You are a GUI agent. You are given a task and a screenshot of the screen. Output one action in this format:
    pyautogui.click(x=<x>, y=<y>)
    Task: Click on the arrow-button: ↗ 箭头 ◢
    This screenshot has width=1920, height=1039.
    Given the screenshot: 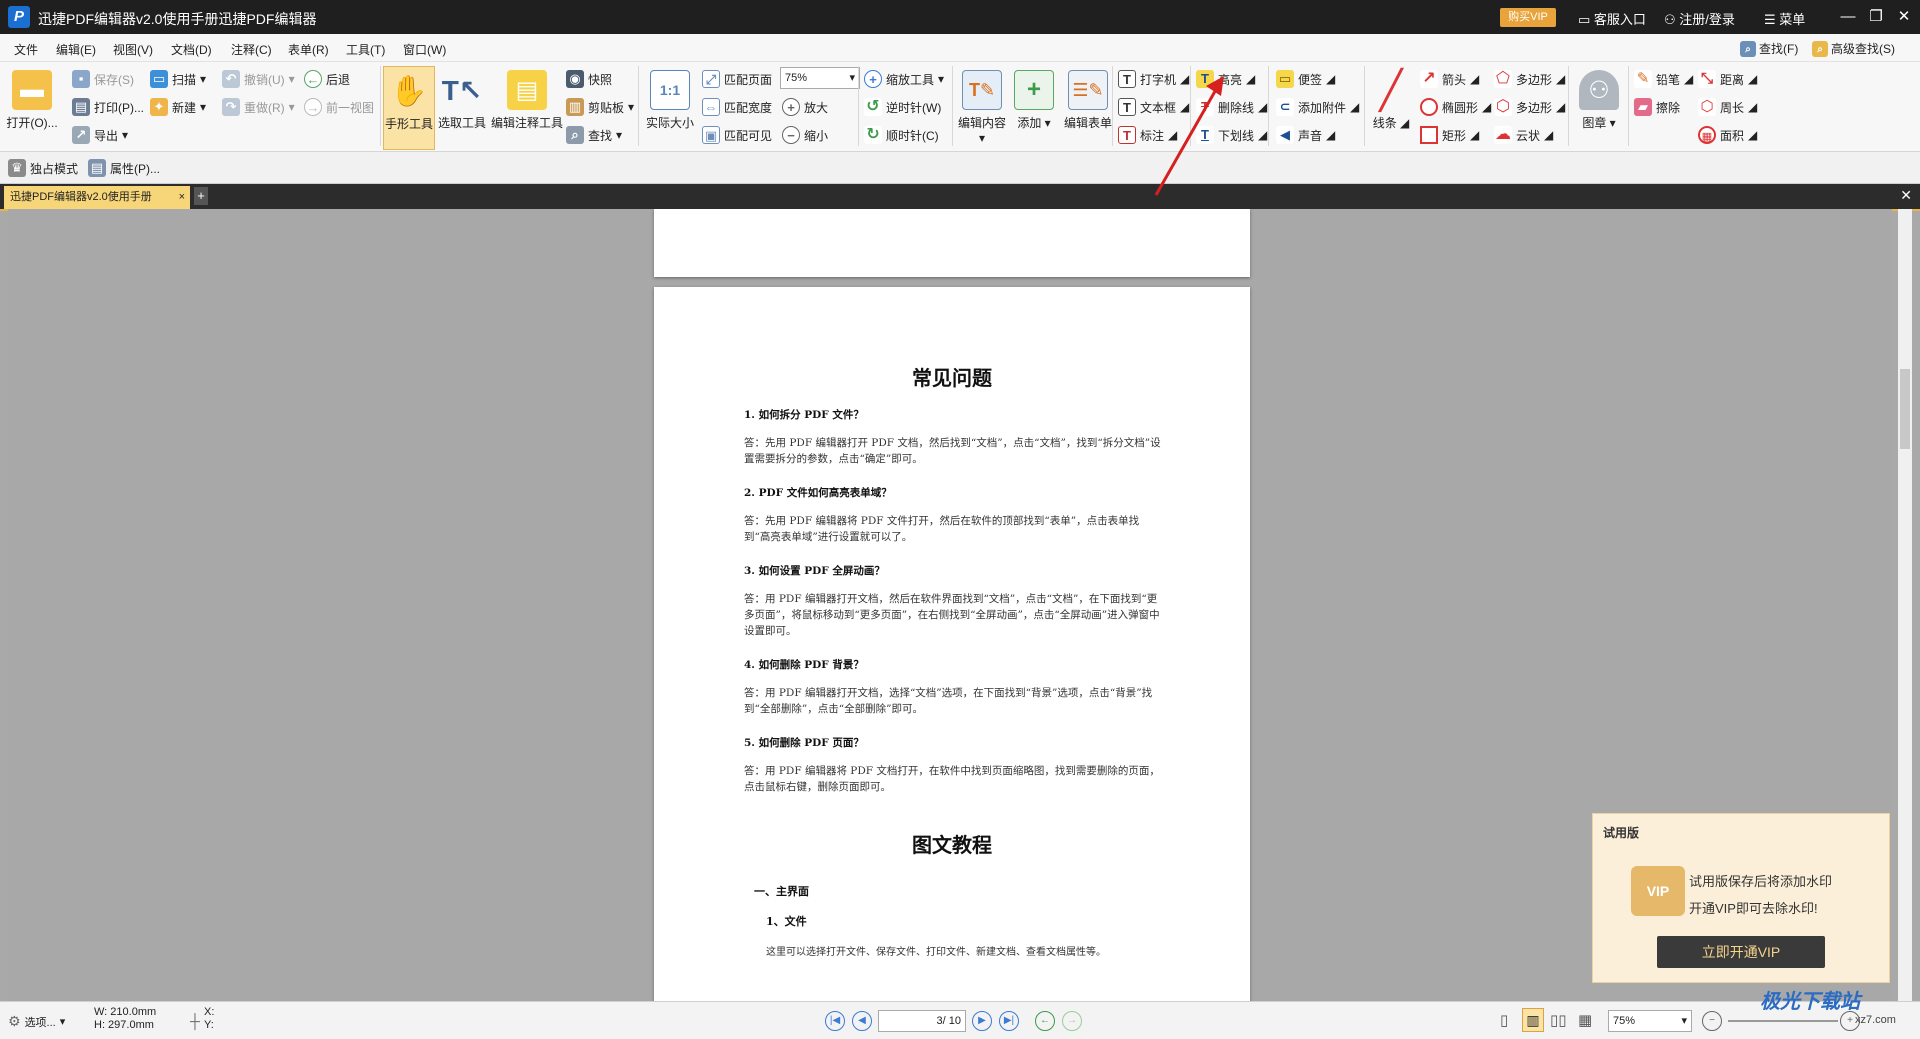 What is the action you would take?
    pyautogui.click(x=1449, y=79)
    